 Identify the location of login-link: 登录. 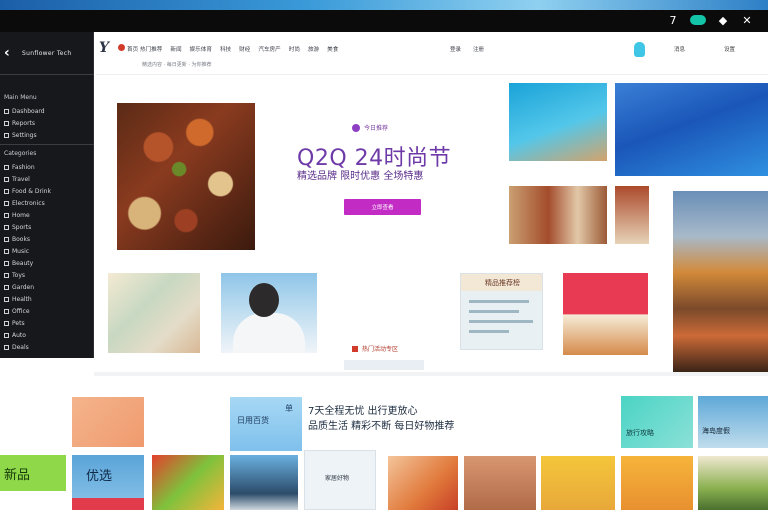
(455, 49).